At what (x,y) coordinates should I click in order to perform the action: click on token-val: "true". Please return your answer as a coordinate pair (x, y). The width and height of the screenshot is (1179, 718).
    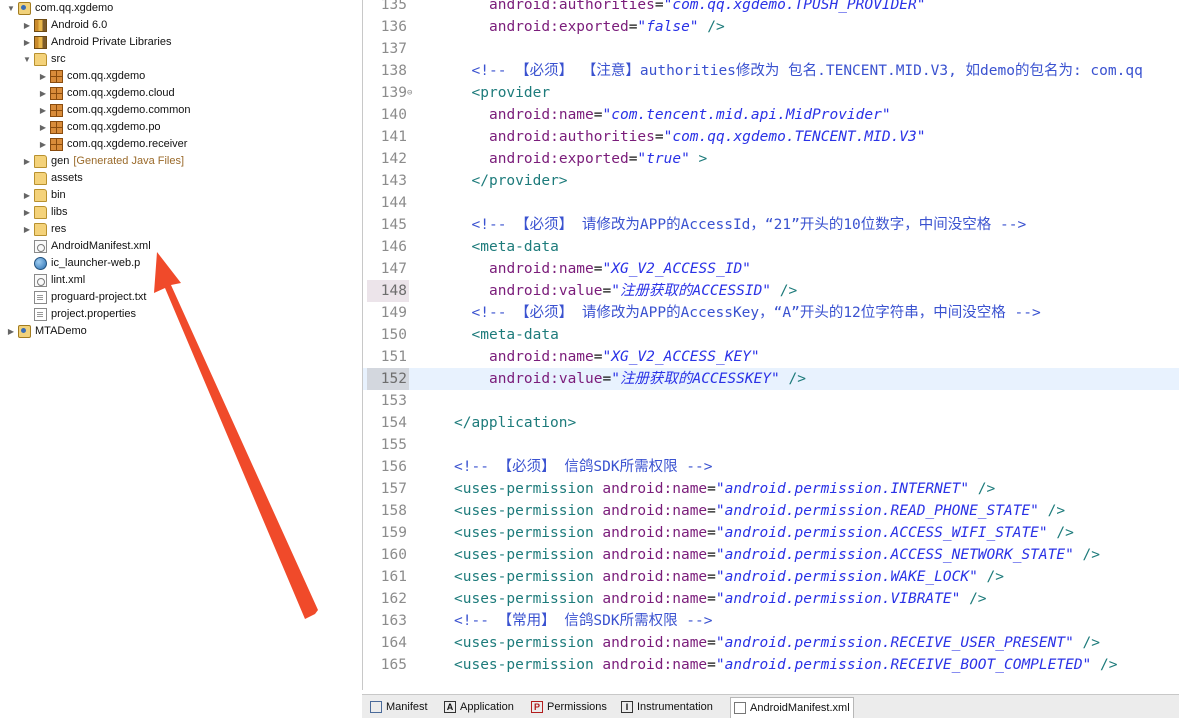
    Looking at the image, I should click on (663, 159).